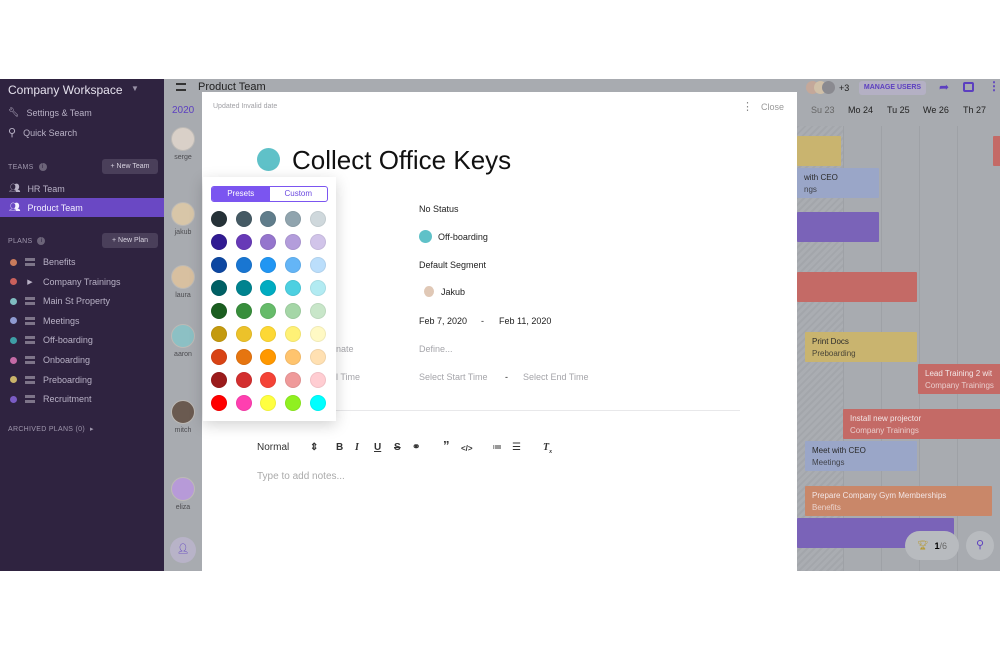  I want to click on extra-users-count: +3, so click(844, 88).